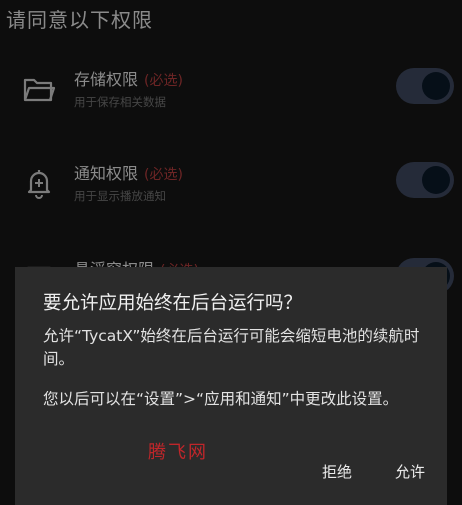 The width and height of the screenshot is (462, 505). I want to click on allow-button: 允许, so click(410, 471).